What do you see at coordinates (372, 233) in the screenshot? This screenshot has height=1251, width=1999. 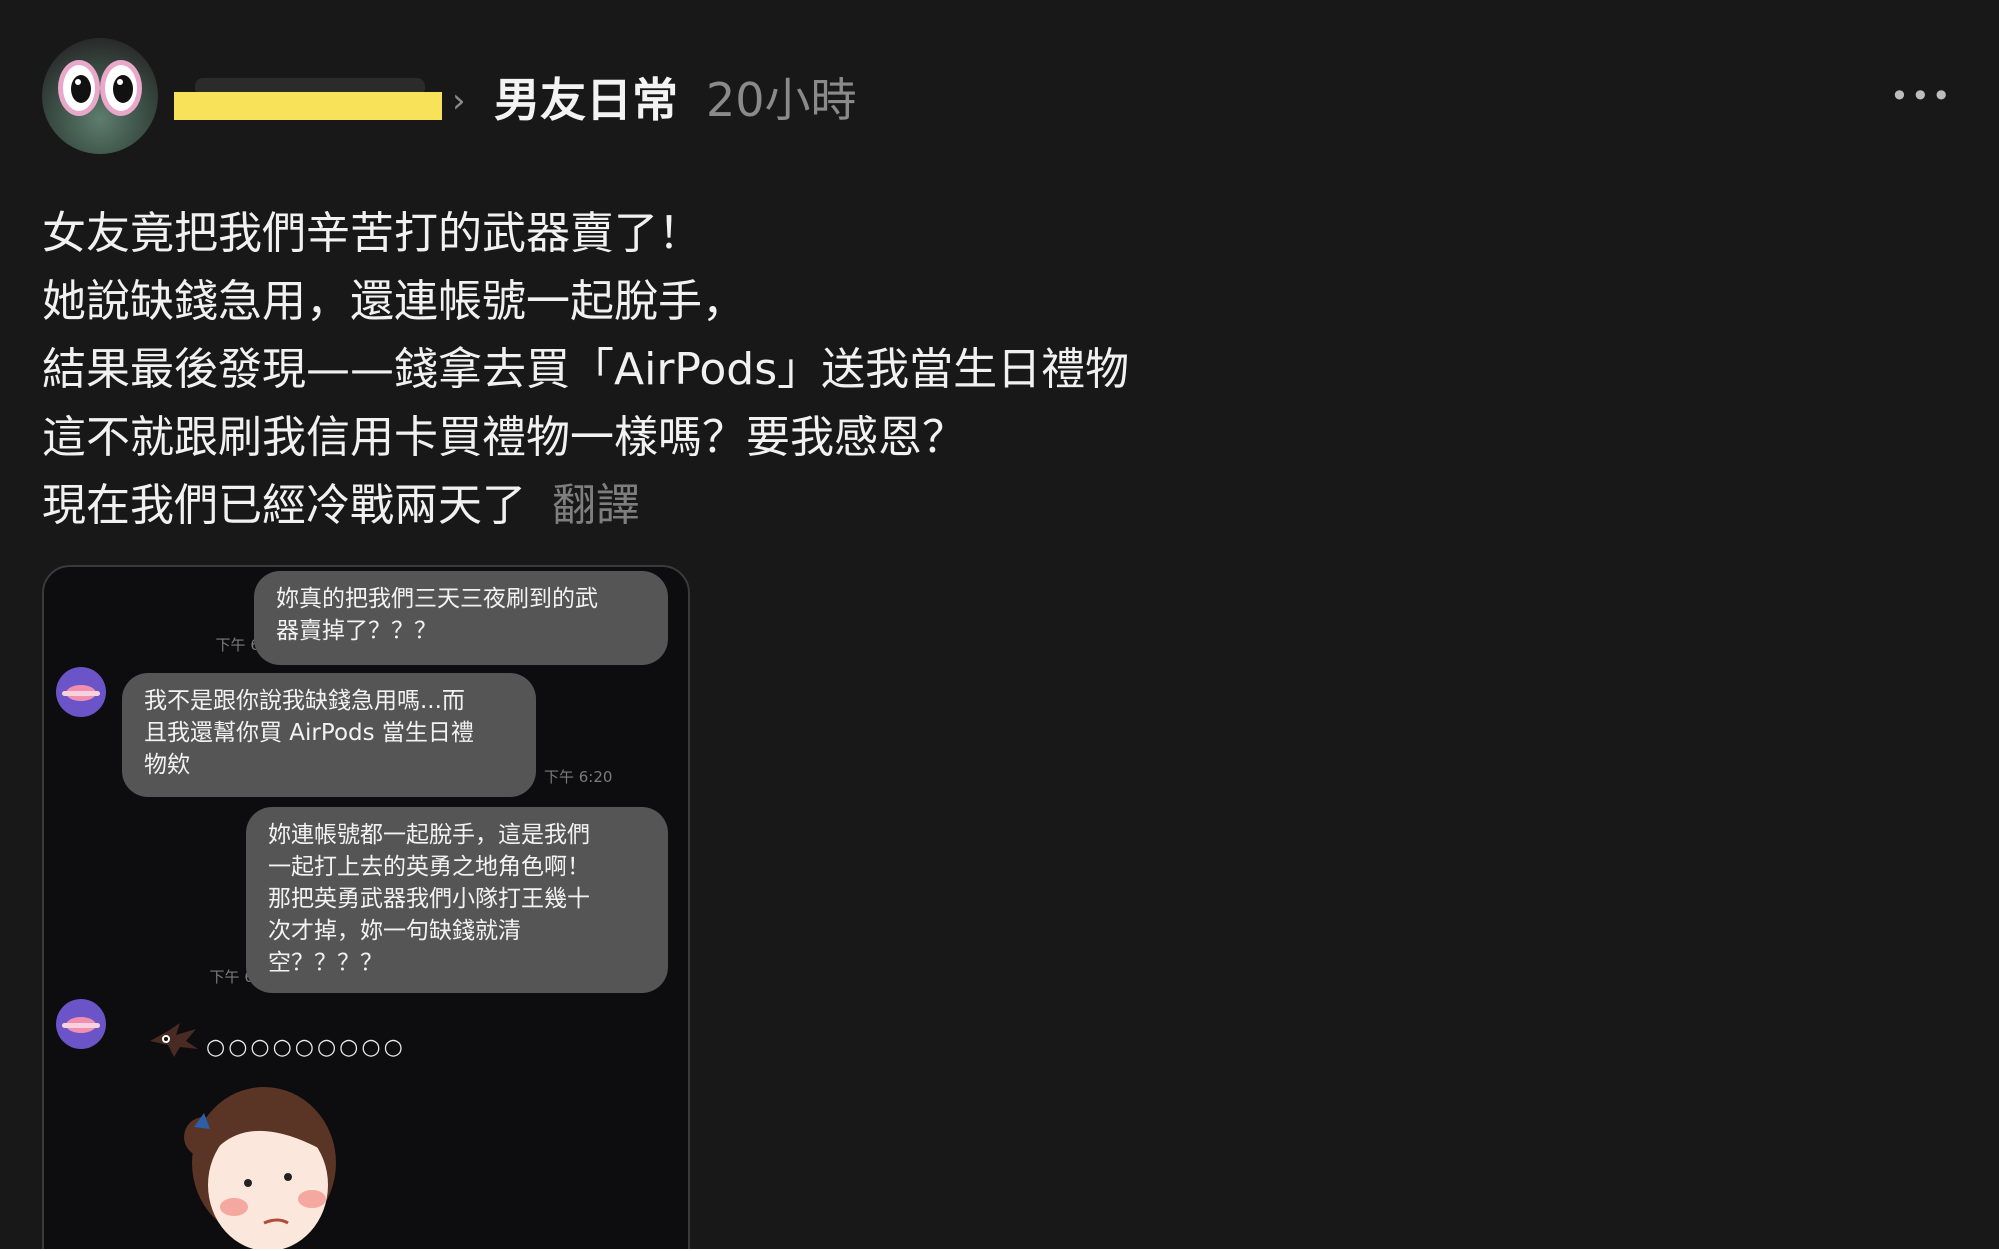 I see `post-body-line: 女友竟把我們辛苦打的武器賣了！` at bounding box center [372, 233].